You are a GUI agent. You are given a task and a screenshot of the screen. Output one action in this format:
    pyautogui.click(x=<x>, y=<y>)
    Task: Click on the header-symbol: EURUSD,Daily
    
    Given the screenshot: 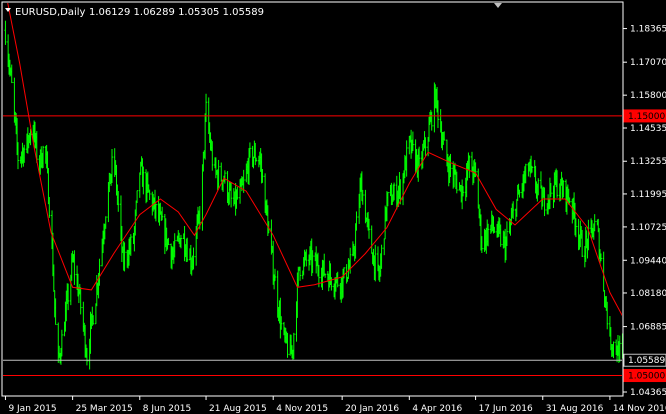 What is the action you would take?
    pyautogui.click(x=50, y=12)
    